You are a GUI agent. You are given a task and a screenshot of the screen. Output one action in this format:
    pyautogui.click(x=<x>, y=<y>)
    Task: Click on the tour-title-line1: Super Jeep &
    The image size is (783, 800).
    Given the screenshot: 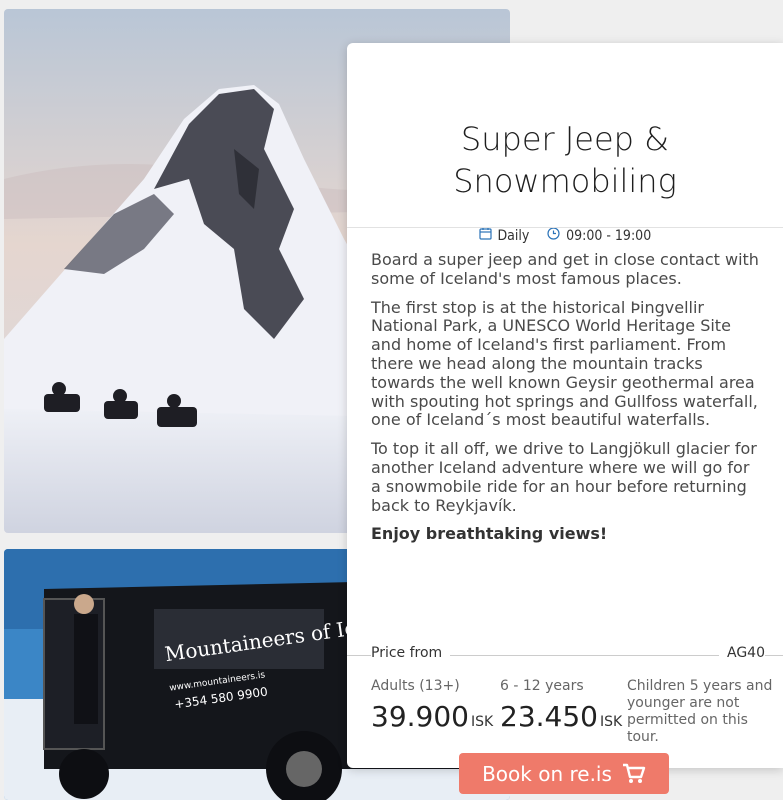 What is the action you would take?
    pyautogui.click(x=565, y=139)
    